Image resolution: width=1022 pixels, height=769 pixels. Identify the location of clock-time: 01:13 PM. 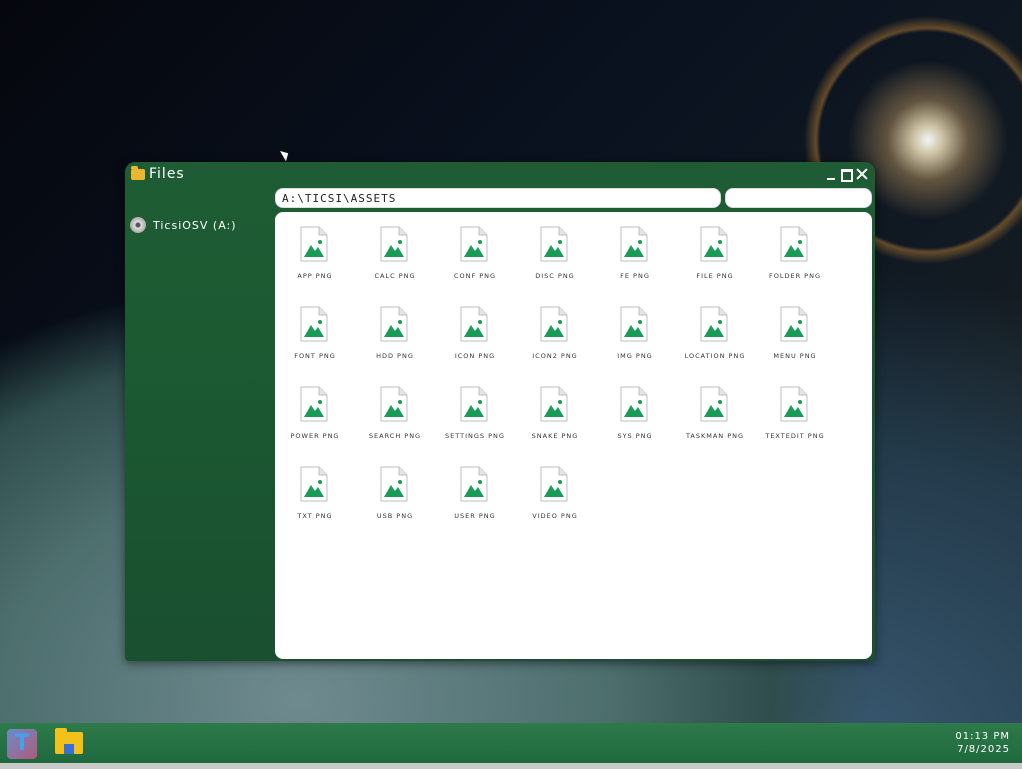
(982, 736).